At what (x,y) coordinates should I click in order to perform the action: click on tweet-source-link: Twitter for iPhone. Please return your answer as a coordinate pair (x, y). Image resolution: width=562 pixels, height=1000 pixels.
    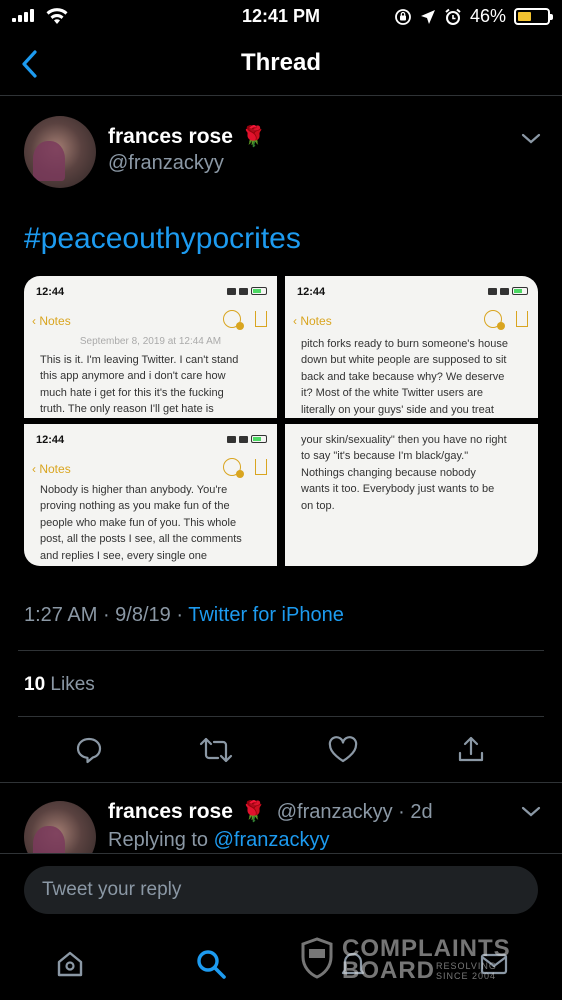
    Looking at the image, I should click on (266, 615).